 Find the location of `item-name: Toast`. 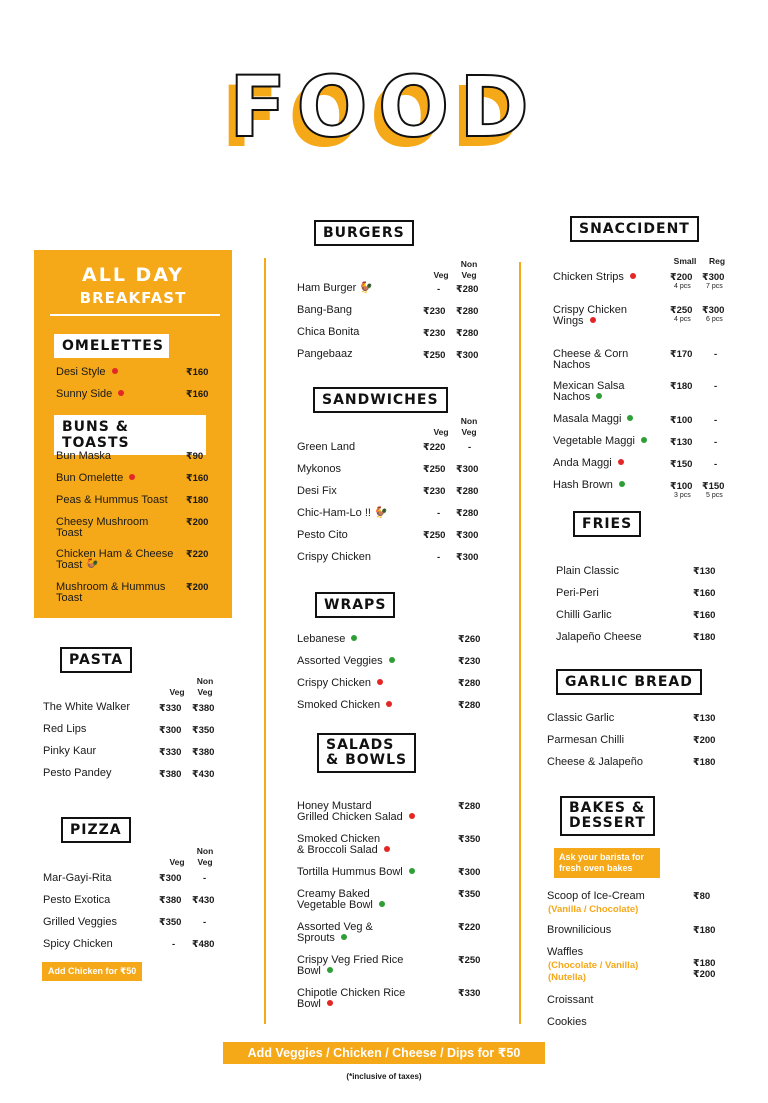

item-name: Toast is located at coordinates (69, 598).